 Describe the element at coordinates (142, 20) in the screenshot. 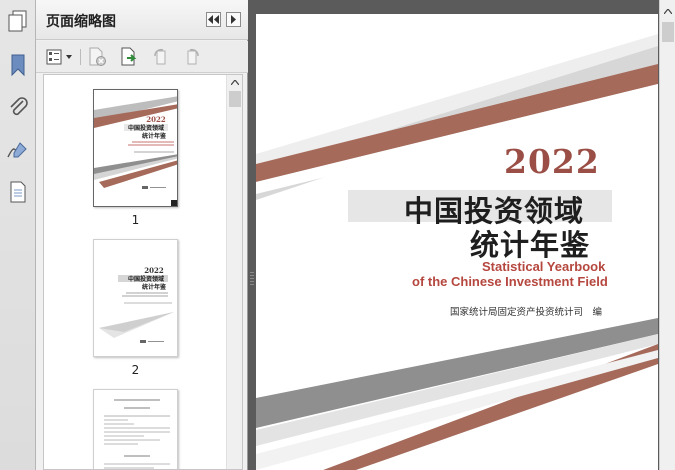

I see `panel-header: 页面缩略图` at that location.